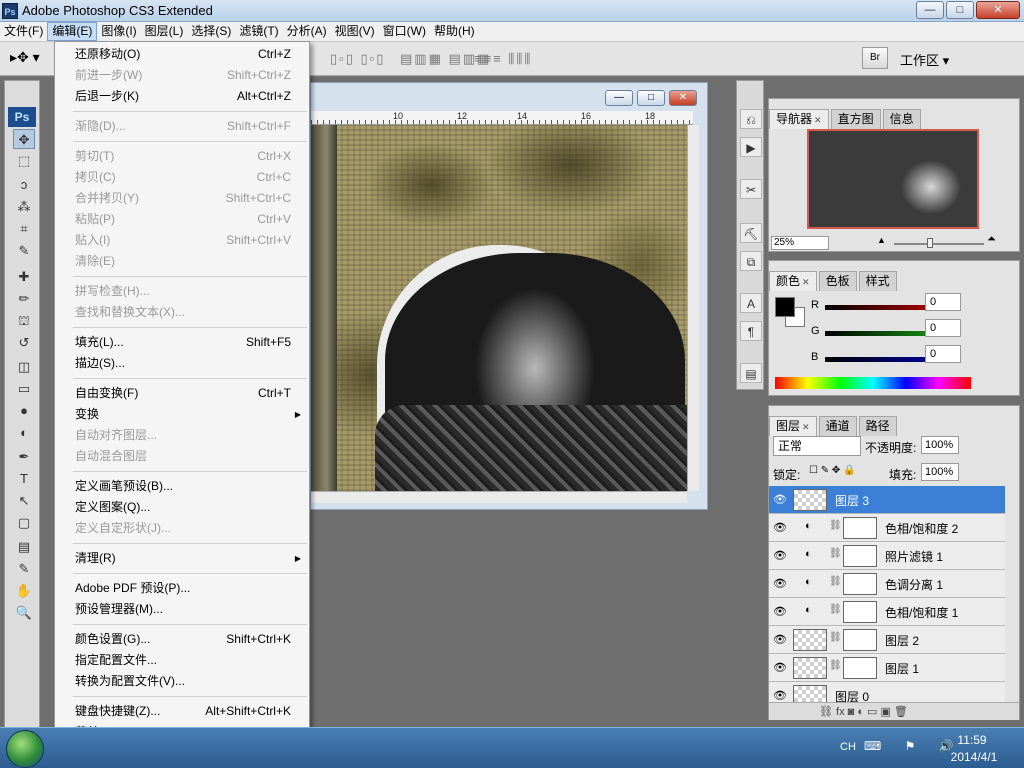 This screenshot has height=768, width=1024. I want to click on close-button: ✕, so click(998, 10).